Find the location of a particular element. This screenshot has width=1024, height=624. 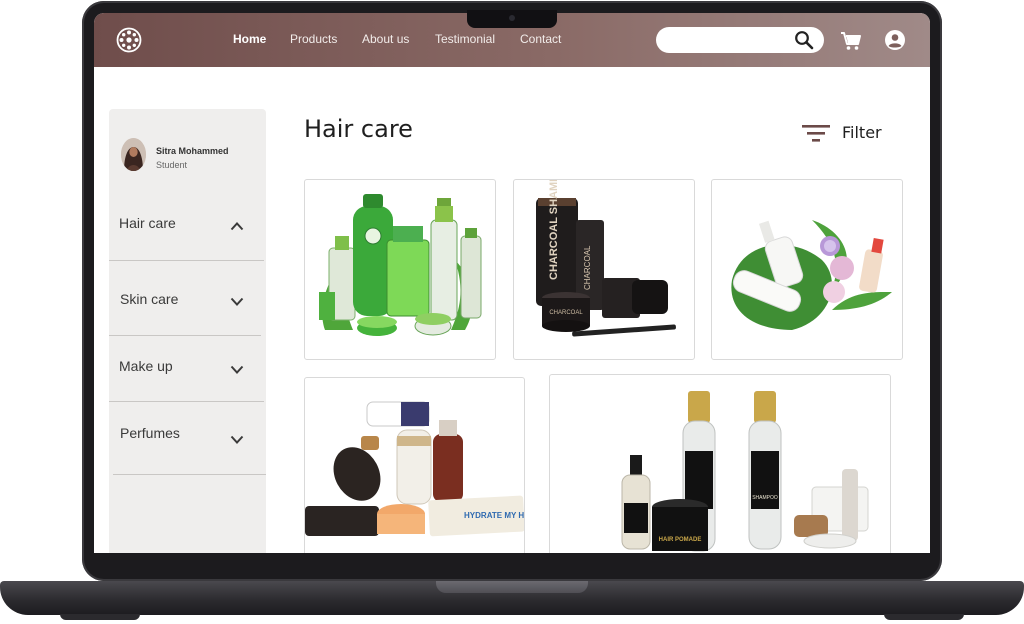

nav-products: Products is located at coordinates (313, 39).